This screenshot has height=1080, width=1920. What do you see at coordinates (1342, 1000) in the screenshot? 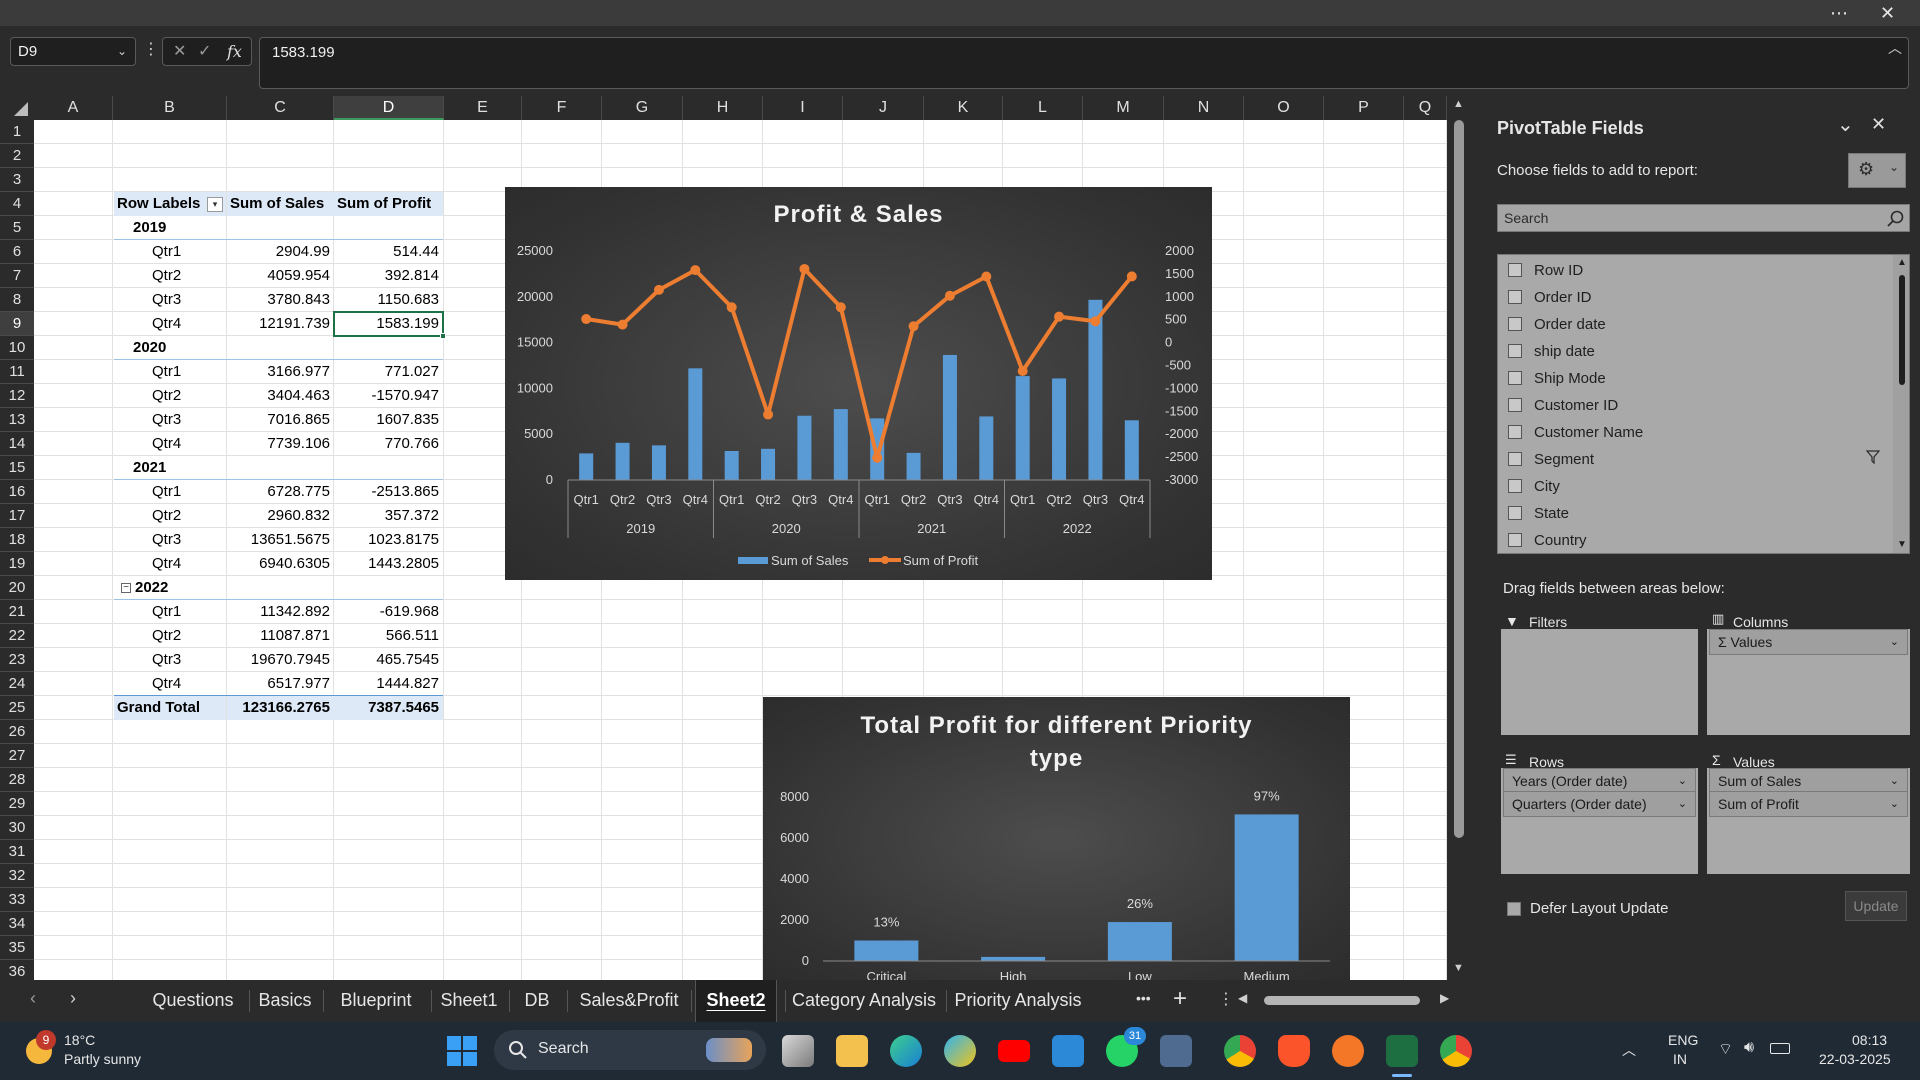
I see `hscroll-thumb` at bounding box center [1342, 1000].